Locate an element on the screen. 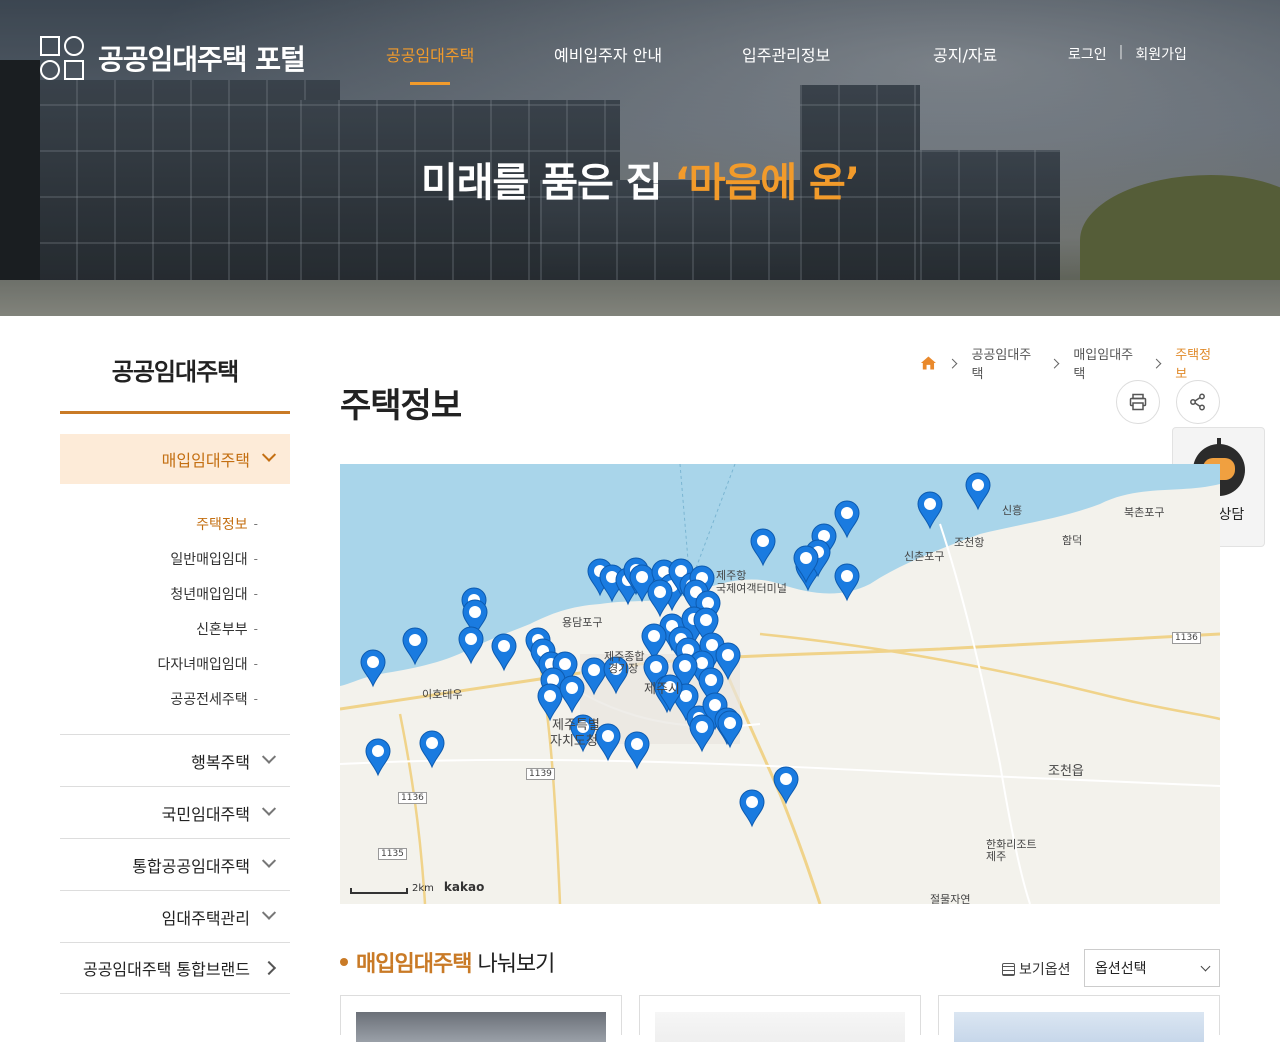 The image size is (1280, 1042). side-nav-item-integrated-brand: 공공임대주택 통합브랜드 is located at coordinates (175, 968).